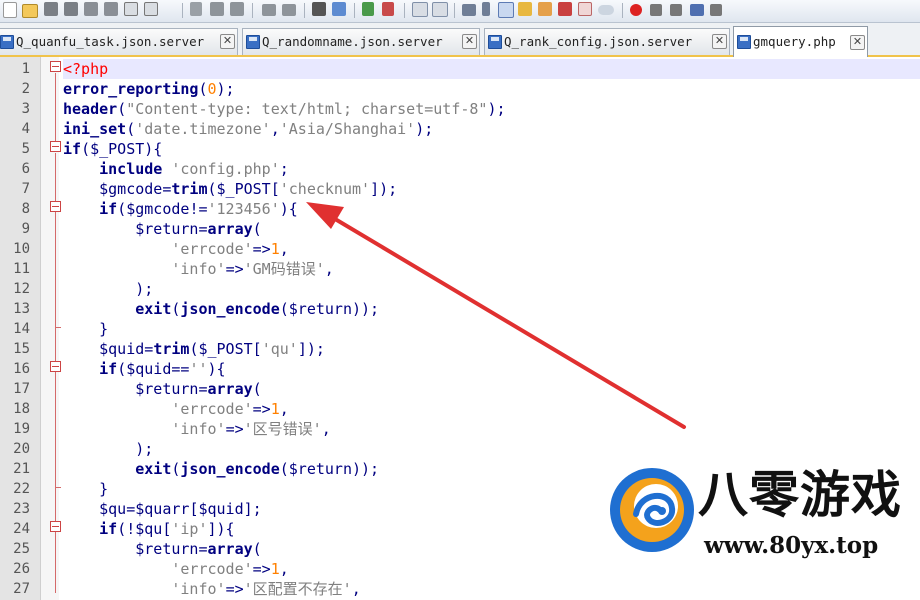  I want to click on word-wrap-icon, so click(469, 10).